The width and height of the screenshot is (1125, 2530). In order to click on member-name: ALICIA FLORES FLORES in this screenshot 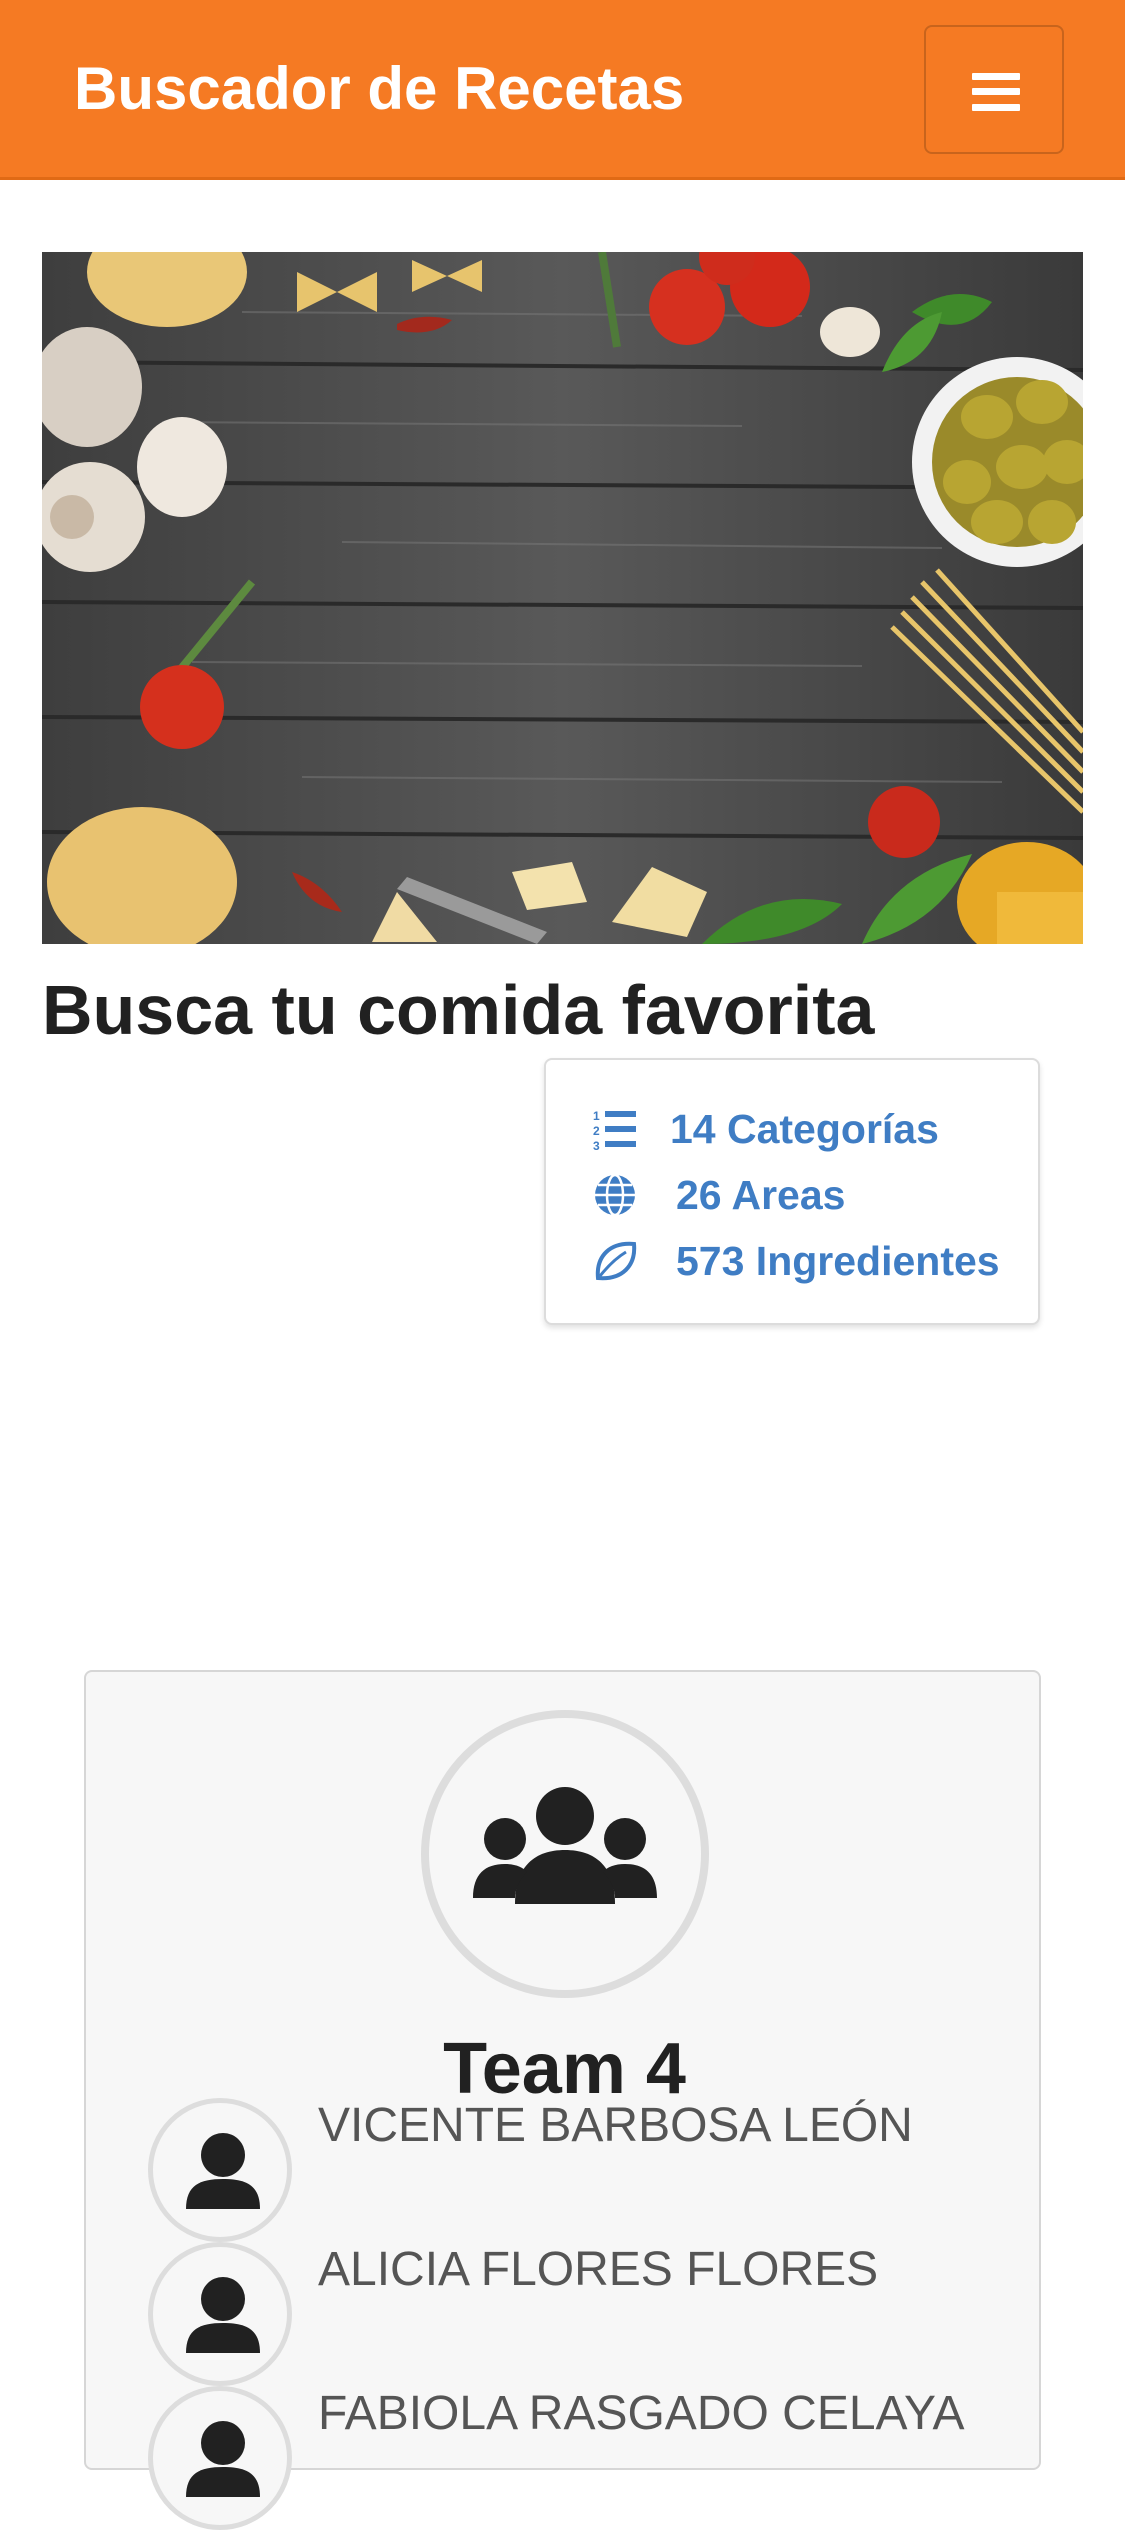, I will do `click(598, 2269)`.